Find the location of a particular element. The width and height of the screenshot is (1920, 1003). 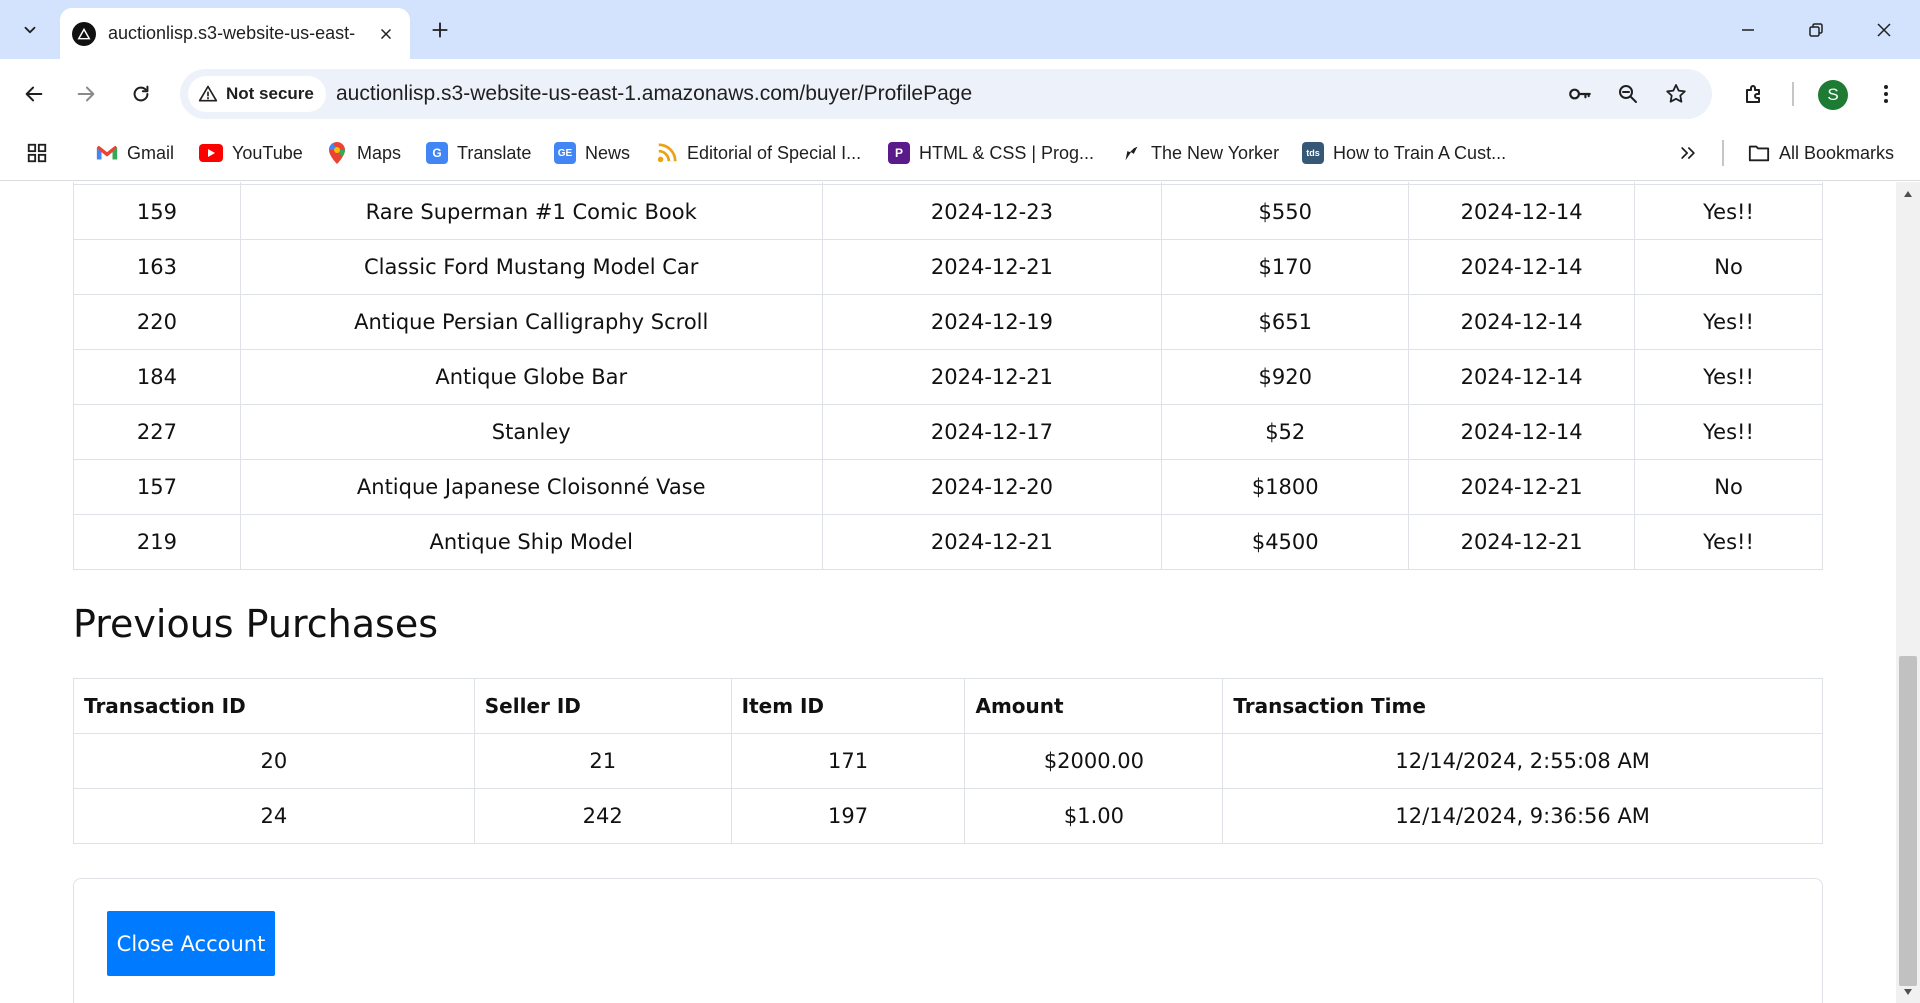

table-cell: Antique Japanese Cloisonné Vase is located at coordinates (531, 487).